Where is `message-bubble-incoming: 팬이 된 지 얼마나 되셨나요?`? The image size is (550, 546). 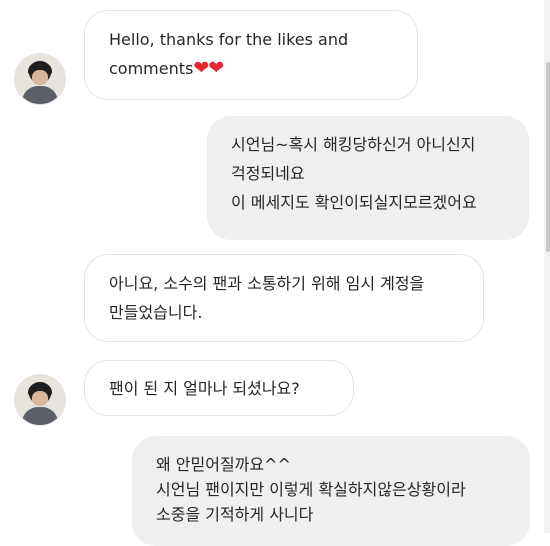
message-bubble-incoming: 팬이 된 지 얼마나 되셨나요? is located at coordinates (219, 388).